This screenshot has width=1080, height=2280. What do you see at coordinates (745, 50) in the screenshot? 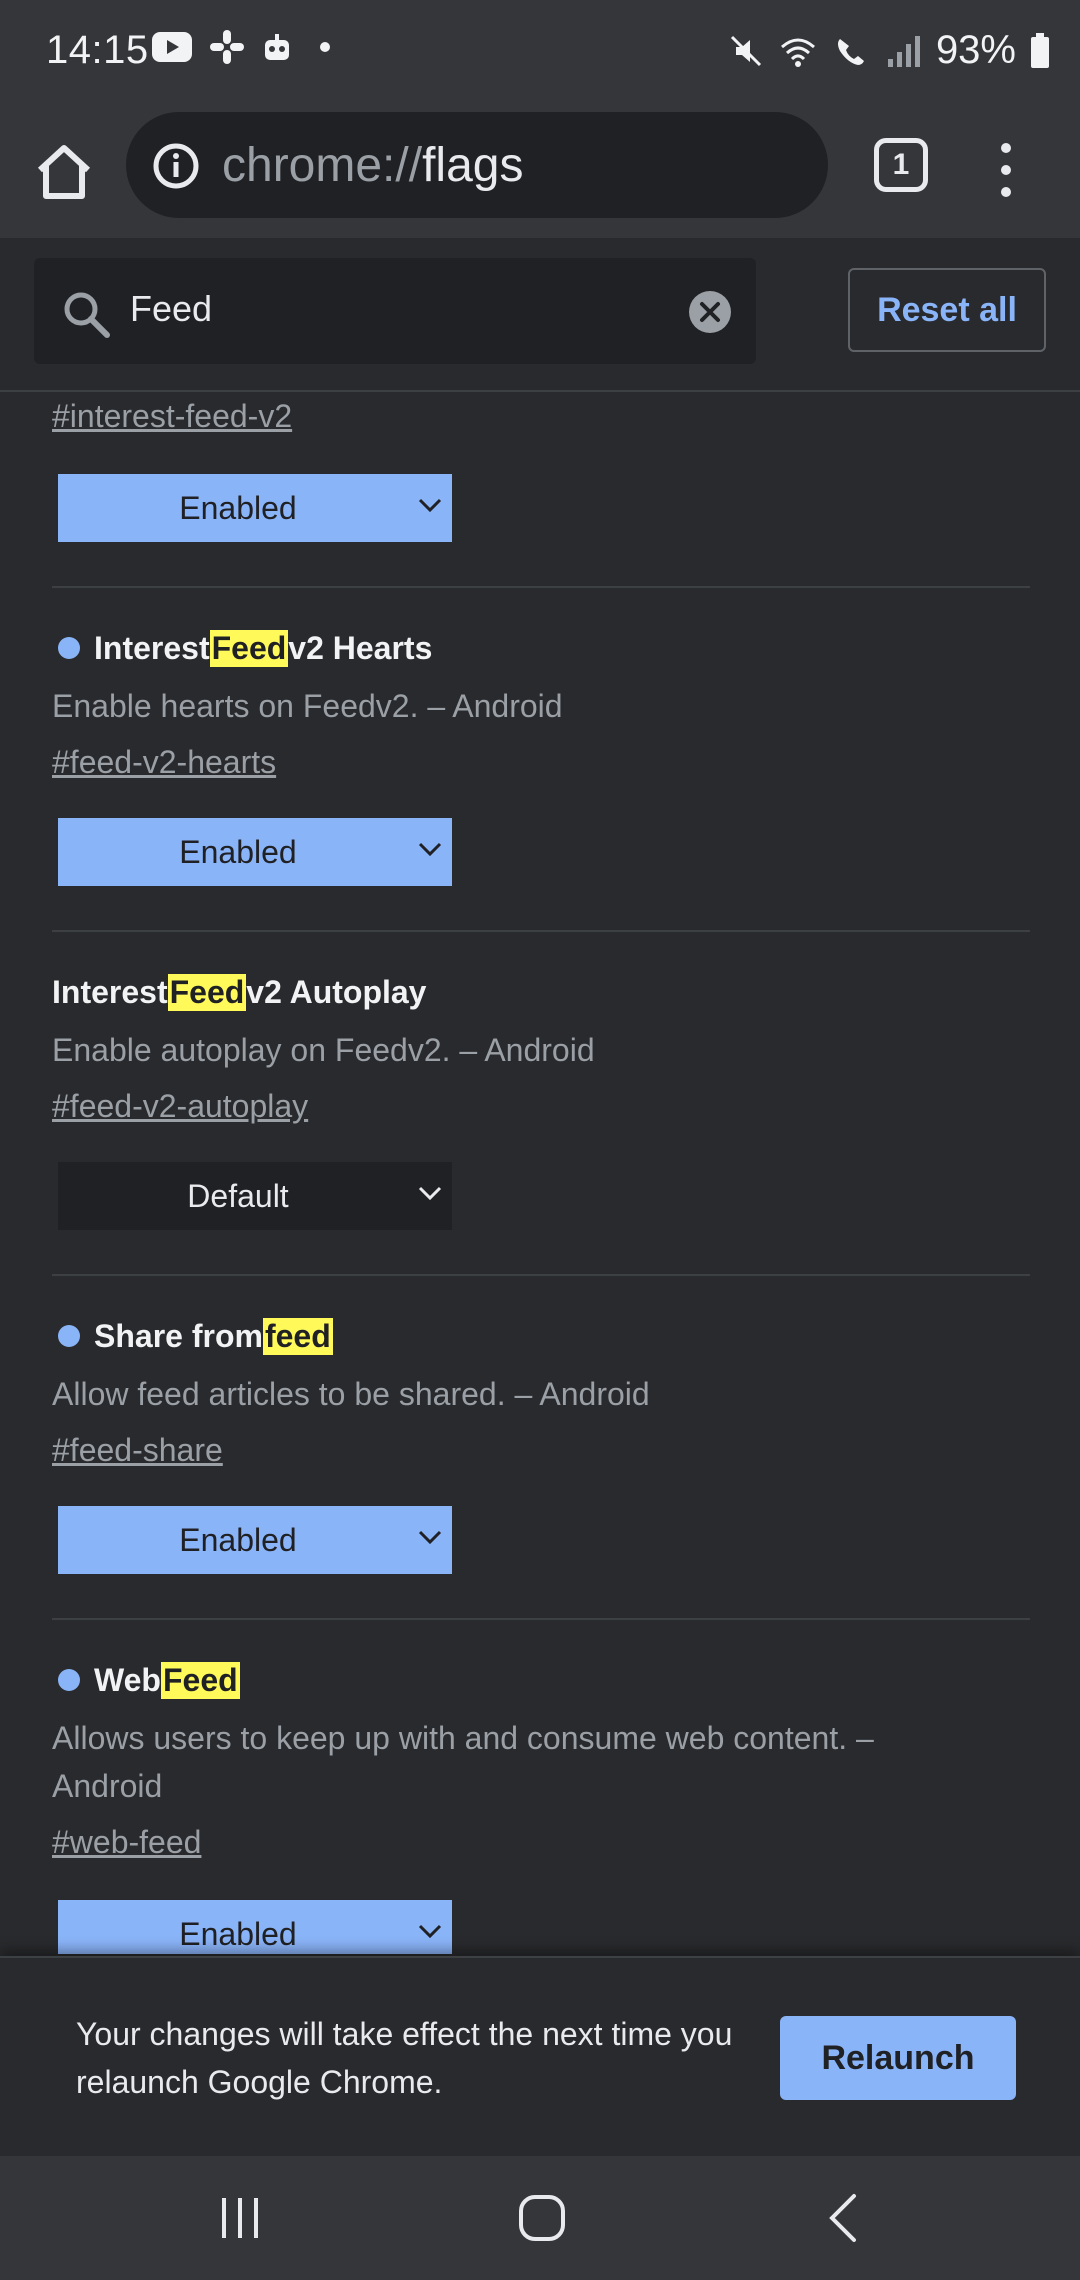
I see `mute-icon` at bounding box center [745, 50].